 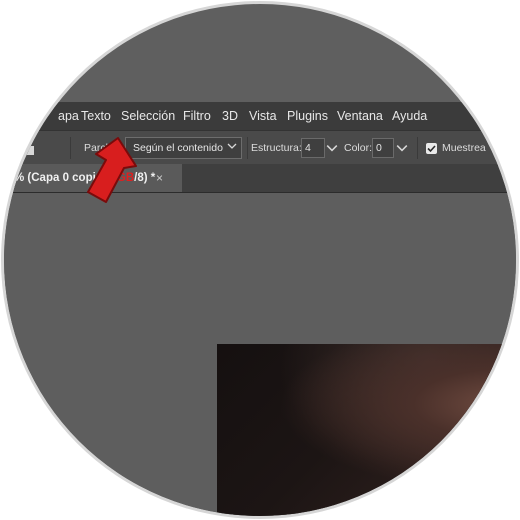 What do you see at coordinates (27, 148) in the screenshot?
I see `tool-mode-icon` at bounding box center [27, 148].